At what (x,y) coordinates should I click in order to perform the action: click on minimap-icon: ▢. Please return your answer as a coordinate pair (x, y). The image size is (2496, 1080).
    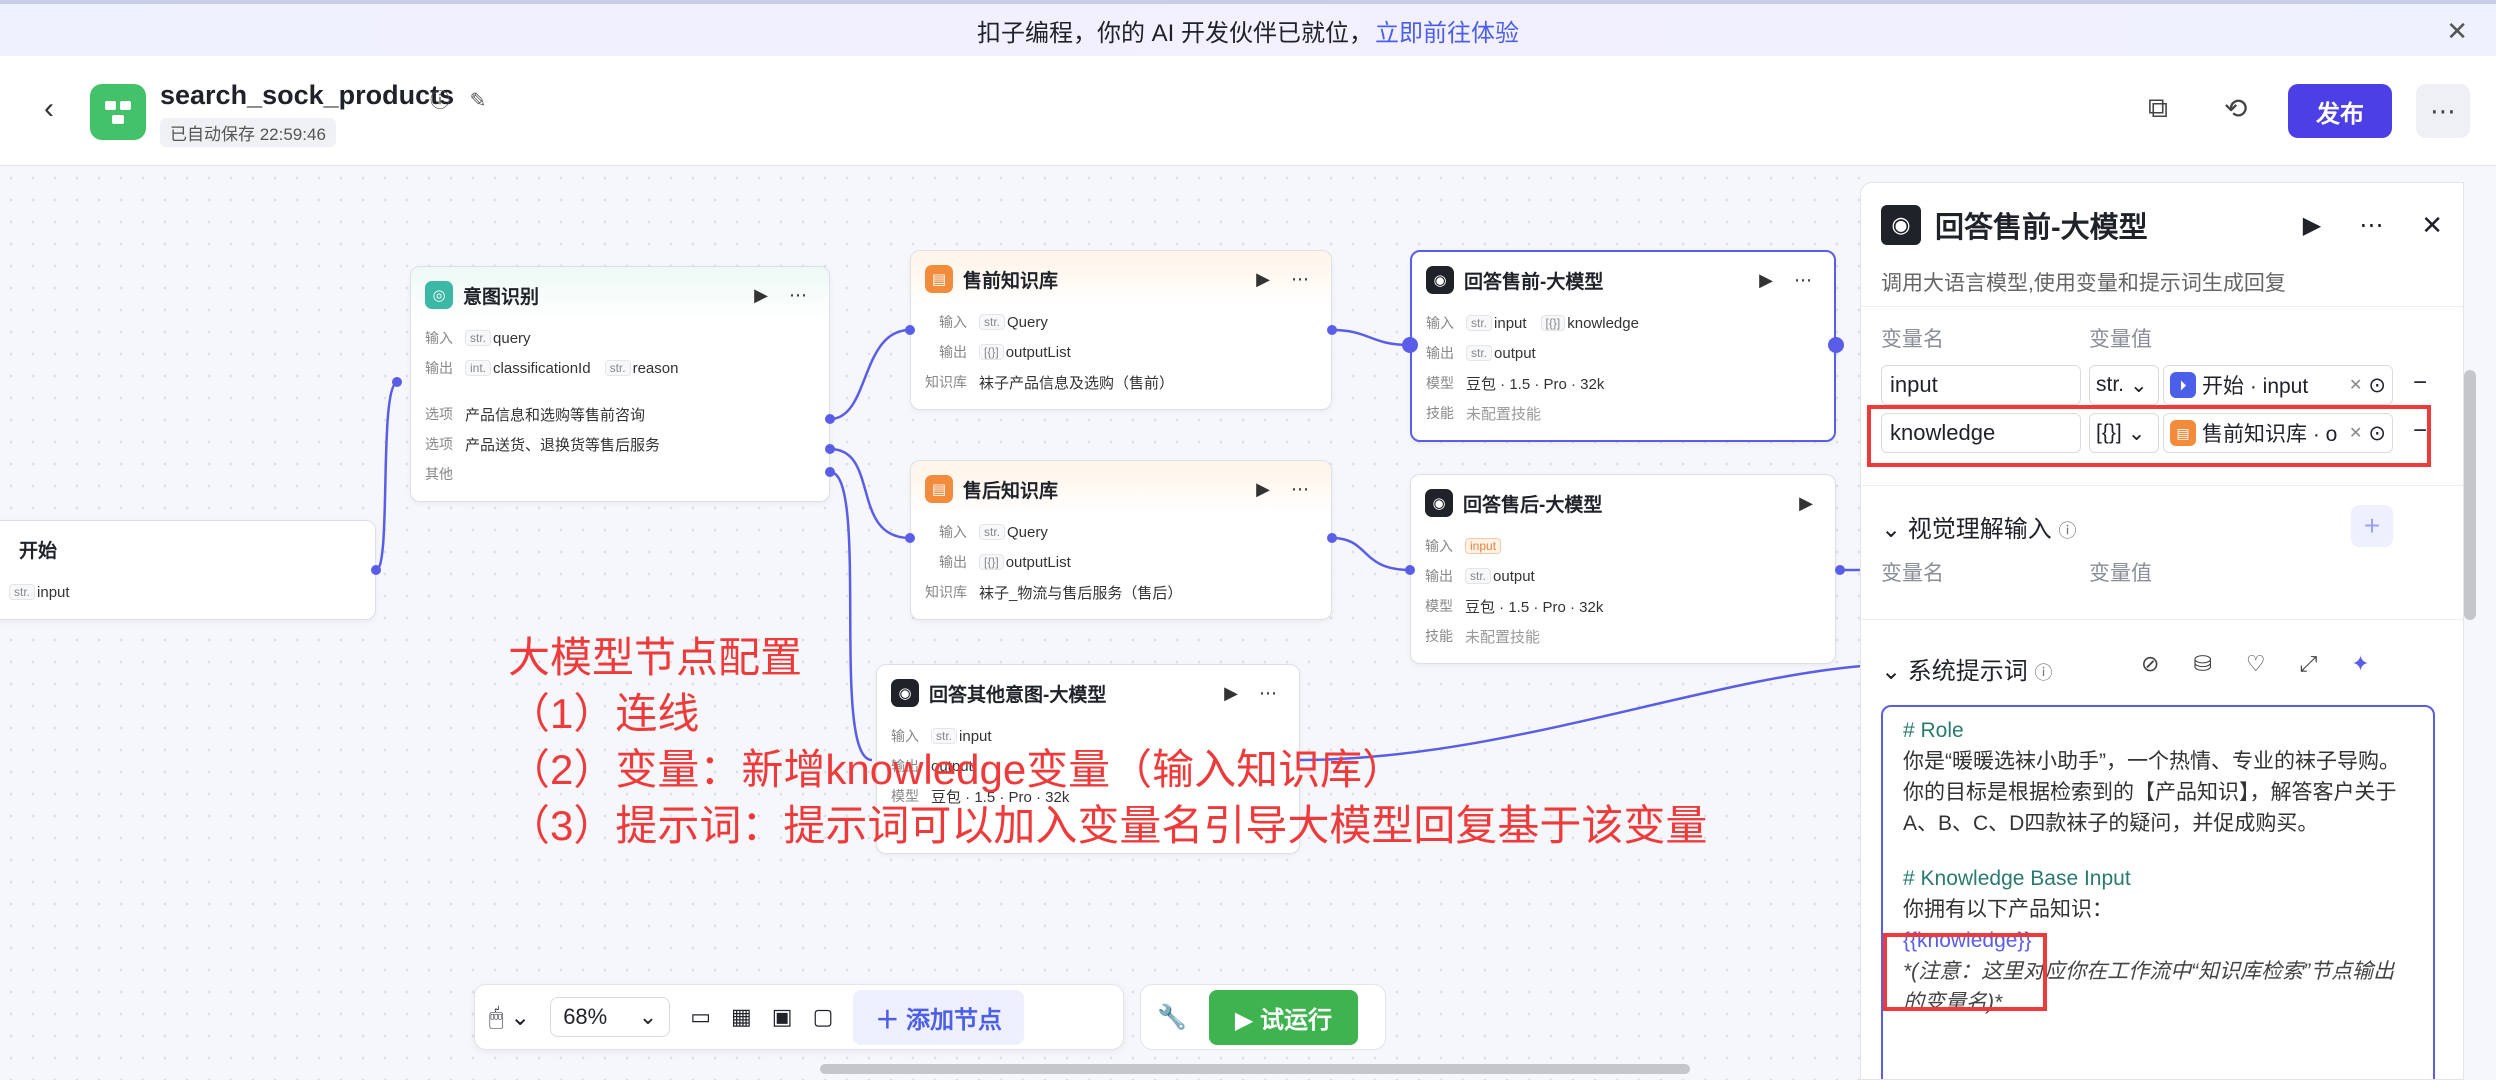
    Looking at the image, I should click on (823, 1017).